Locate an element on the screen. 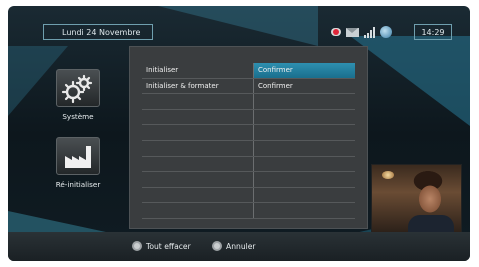 The image size is (479, 267). list-item: Initialiser Confirmer is located at coordinates (248, 71).